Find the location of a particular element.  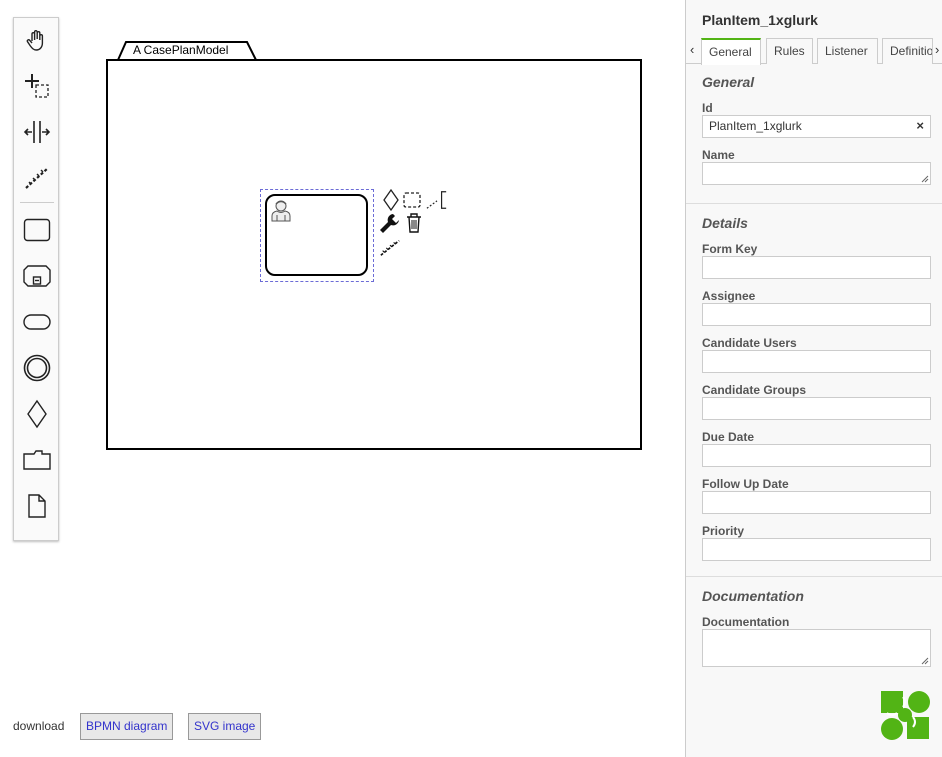

create-event-listener-icon is located at coordinates (37, 322).